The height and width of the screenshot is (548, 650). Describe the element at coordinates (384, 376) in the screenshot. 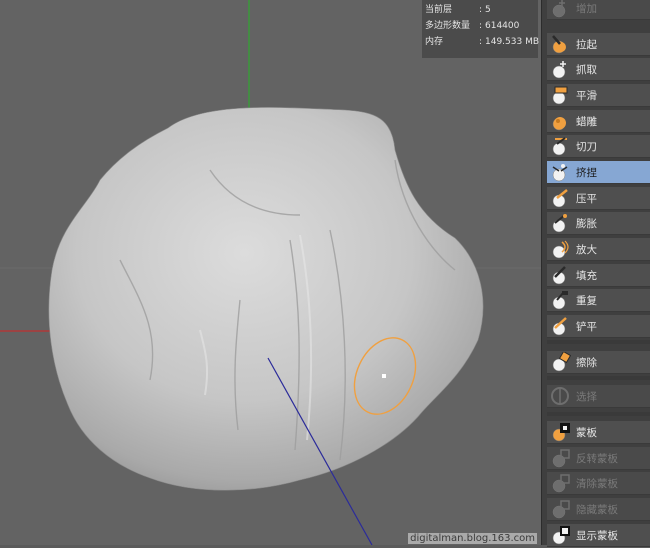

I see `brush-center-point` at that location.